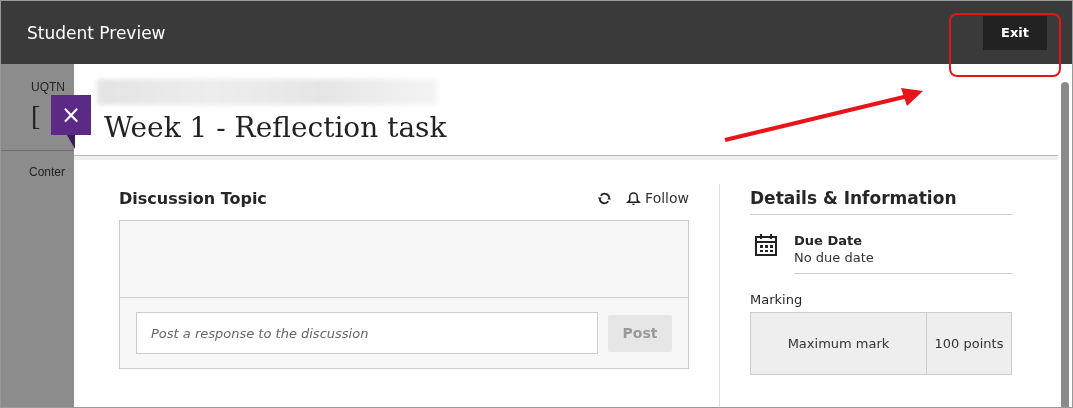 The height and width of the screenshot is (408, 1073). What do you see at coordinates (824, 115) in the screenshot?
I see `arrow-icon` at bounding box center [824, 115].